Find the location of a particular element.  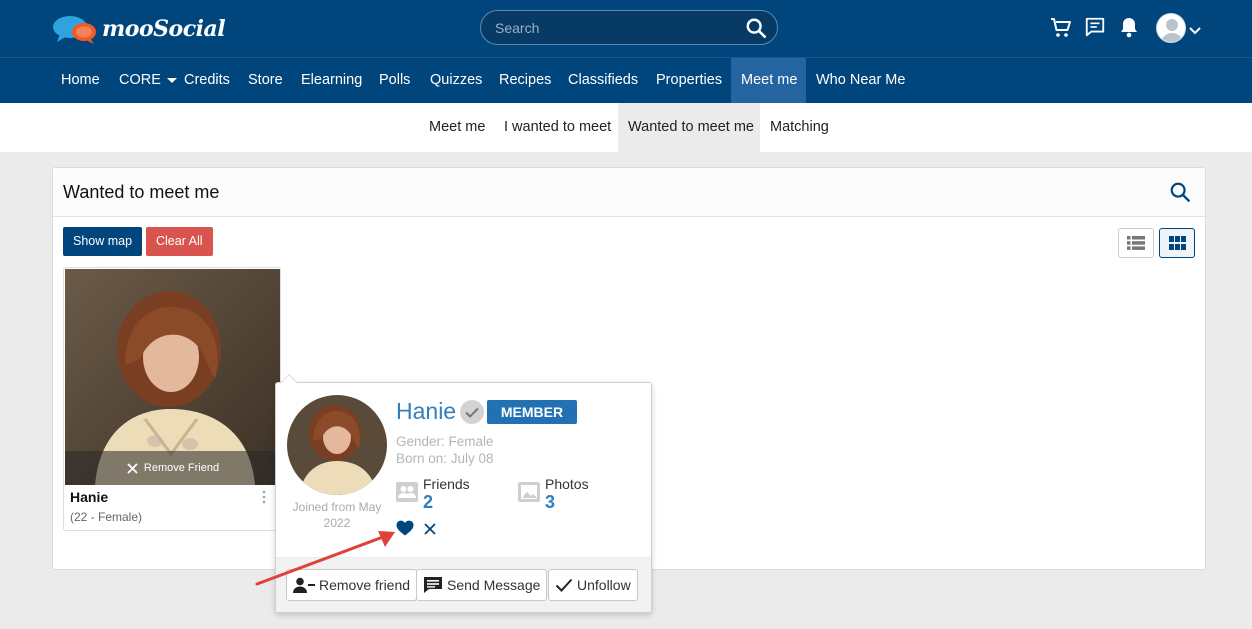

top-header: mooSocial is located at coordinates (626, 28).